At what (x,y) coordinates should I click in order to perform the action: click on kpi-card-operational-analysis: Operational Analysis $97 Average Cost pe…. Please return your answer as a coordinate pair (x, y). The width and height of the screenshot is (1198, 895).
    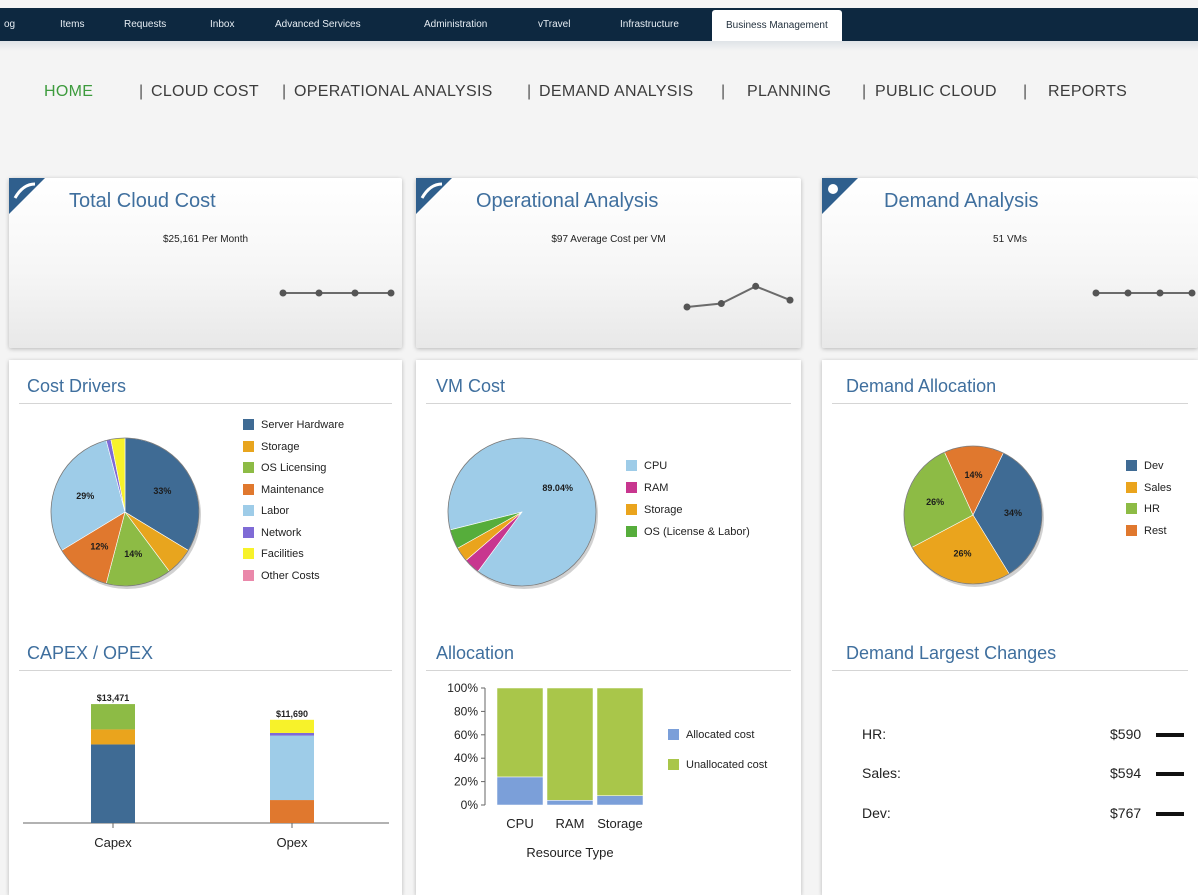
    Looking at the image, I should click on (608, 263).